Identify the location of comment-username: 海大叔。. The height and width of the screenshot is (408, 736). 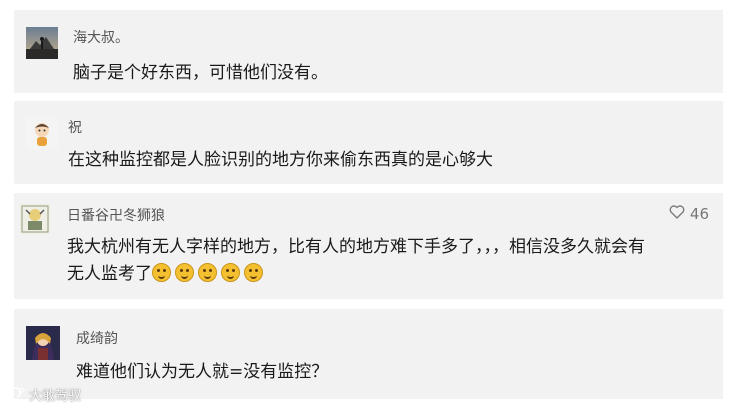
(101, 37).